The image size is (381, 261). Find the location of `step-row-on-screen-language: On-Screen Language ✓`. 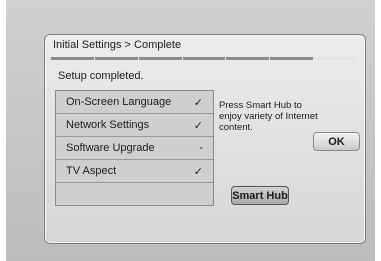

step-row-on-screen-language: On-Screen Language ✓ is located at coordinates (134, 102).